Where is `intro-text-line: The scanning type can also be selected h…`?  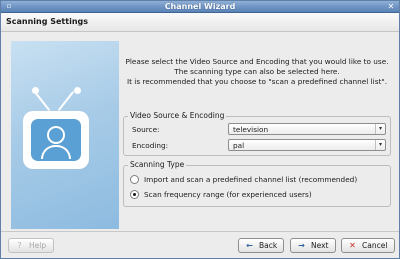 intro-text-line: The scanning type can also be selected h… is located at coordinates (257, 71).